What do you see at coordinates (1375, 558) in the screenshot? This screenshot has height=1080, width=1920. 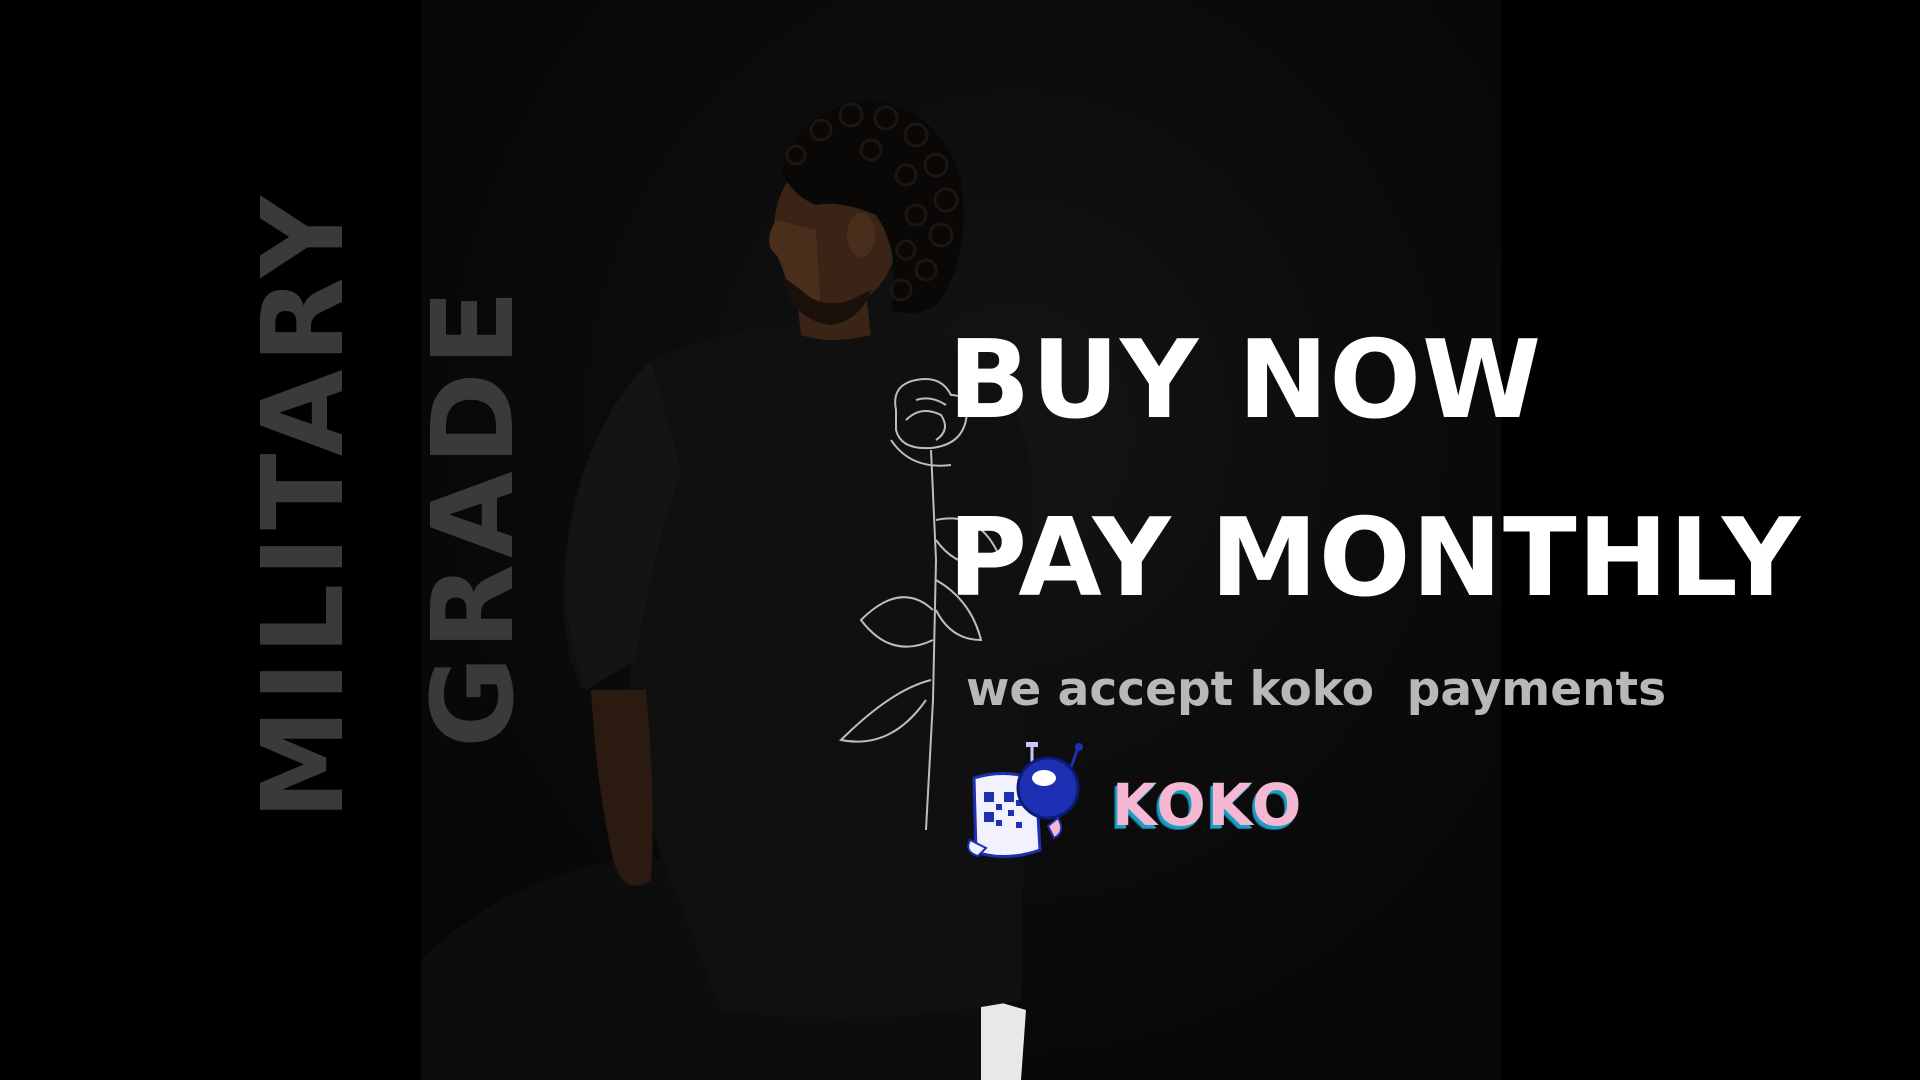 I see `headline-pay-monthly: PAY MONTHLY` at bounding box center [1375, 558].